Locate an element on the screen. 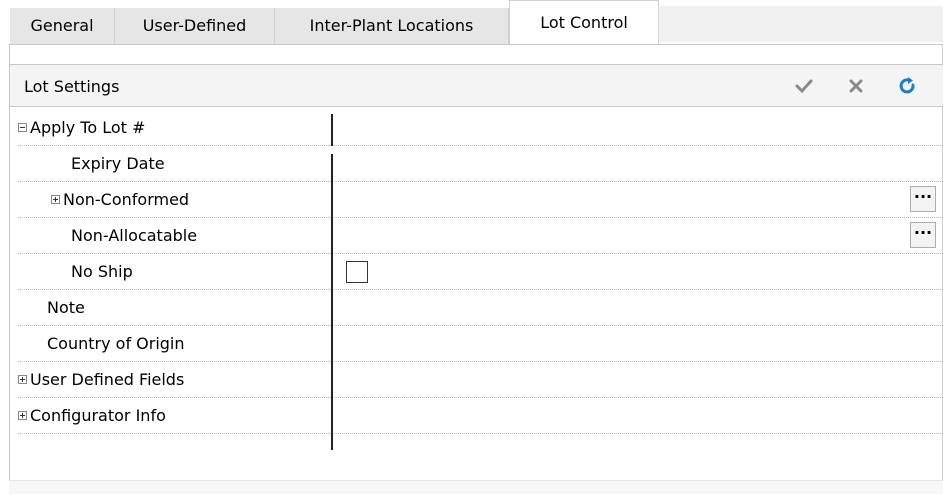  refresh-button is located at coordinates (908, 86).